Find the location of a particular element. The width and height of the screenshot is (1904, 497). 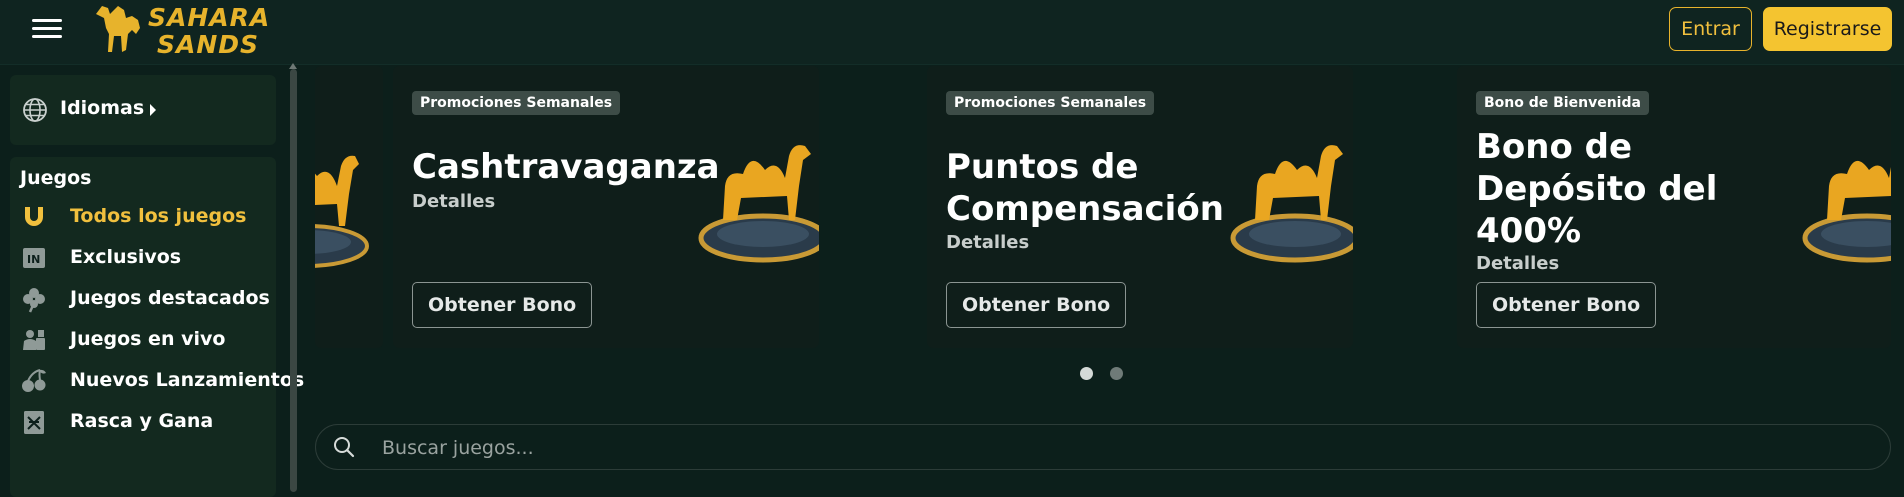

language-selector: Idiomas is located at coordinates (143, 110).